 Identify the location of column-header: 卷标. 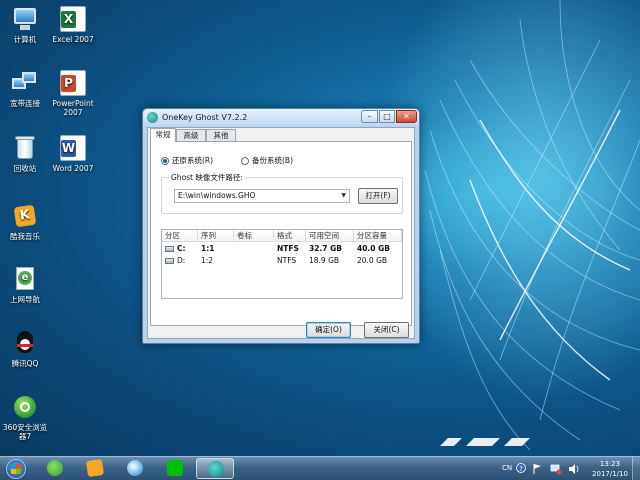
(254, 236).